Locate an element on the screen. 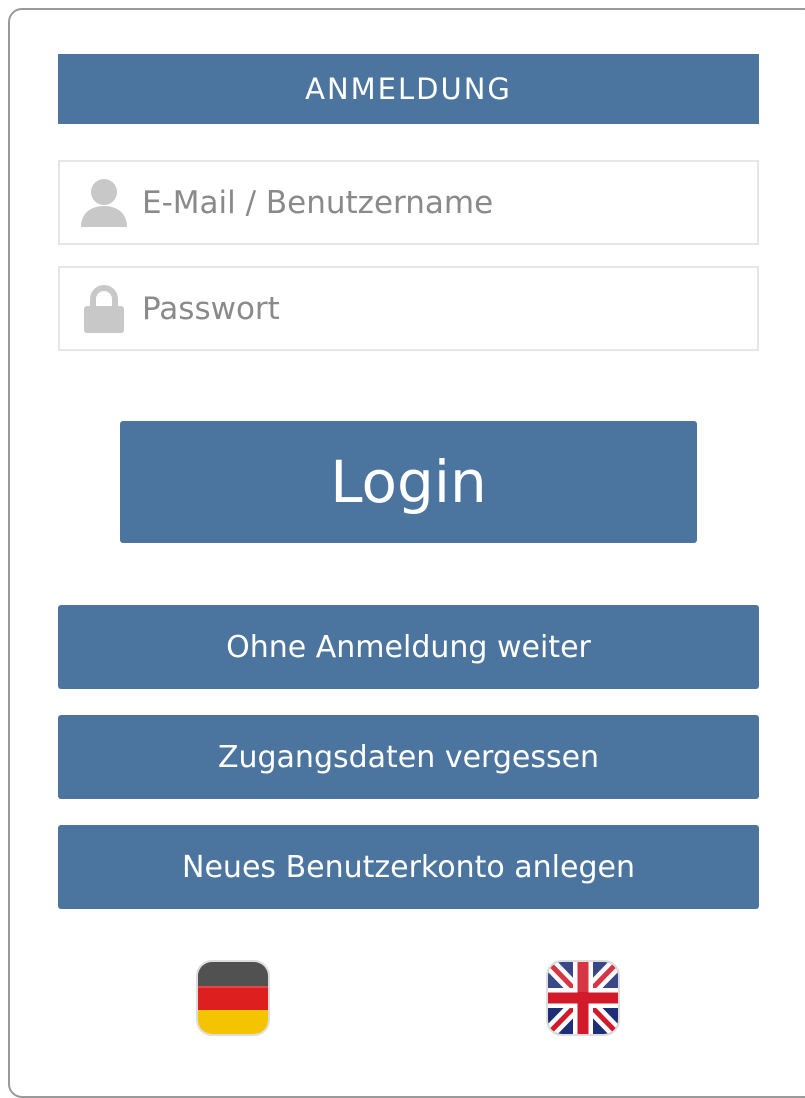 The image size is (805, 1098). forgot-credentials-label: Zugangsdaten vergessen is located at coordinates (408, 757).